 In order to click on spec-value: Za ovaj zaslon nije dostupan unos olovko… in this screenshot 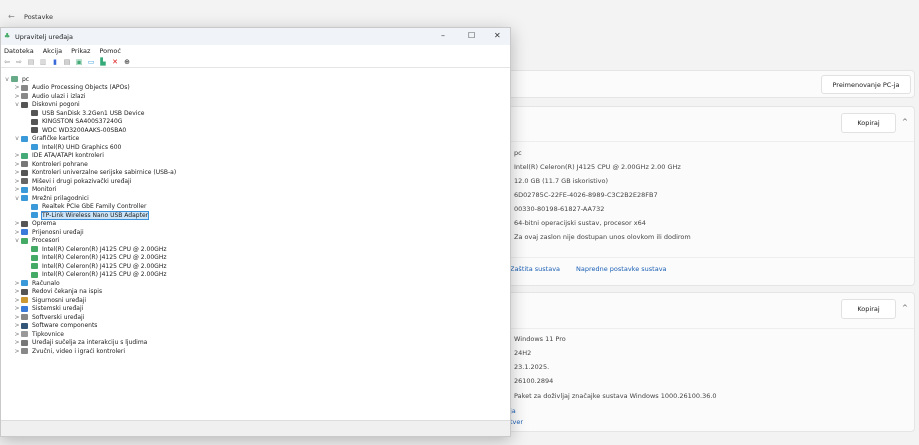, I will do `click(602, 237)`.